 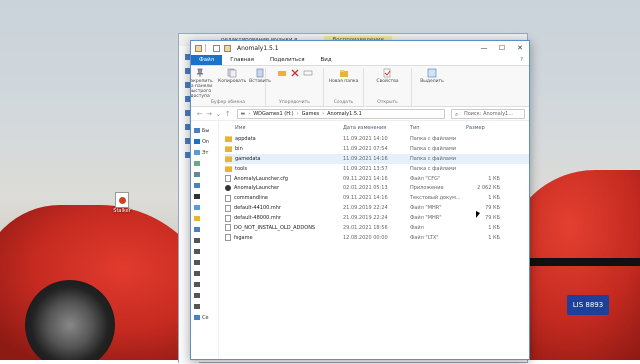 What do you see at coordinates (365, 158) in the screenshot?
I see `file-date: 11.09.2021 14:16` at bounding box center [365, 158].